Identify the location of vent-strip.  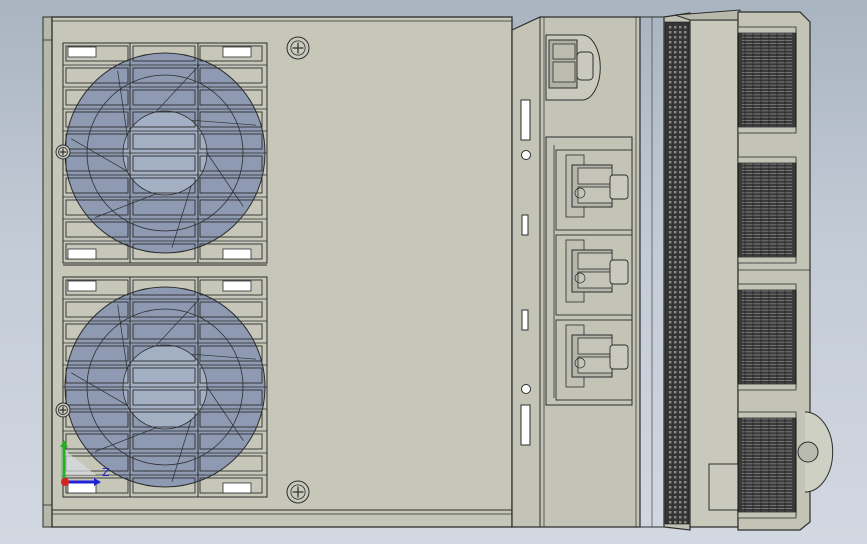
(665, 271).